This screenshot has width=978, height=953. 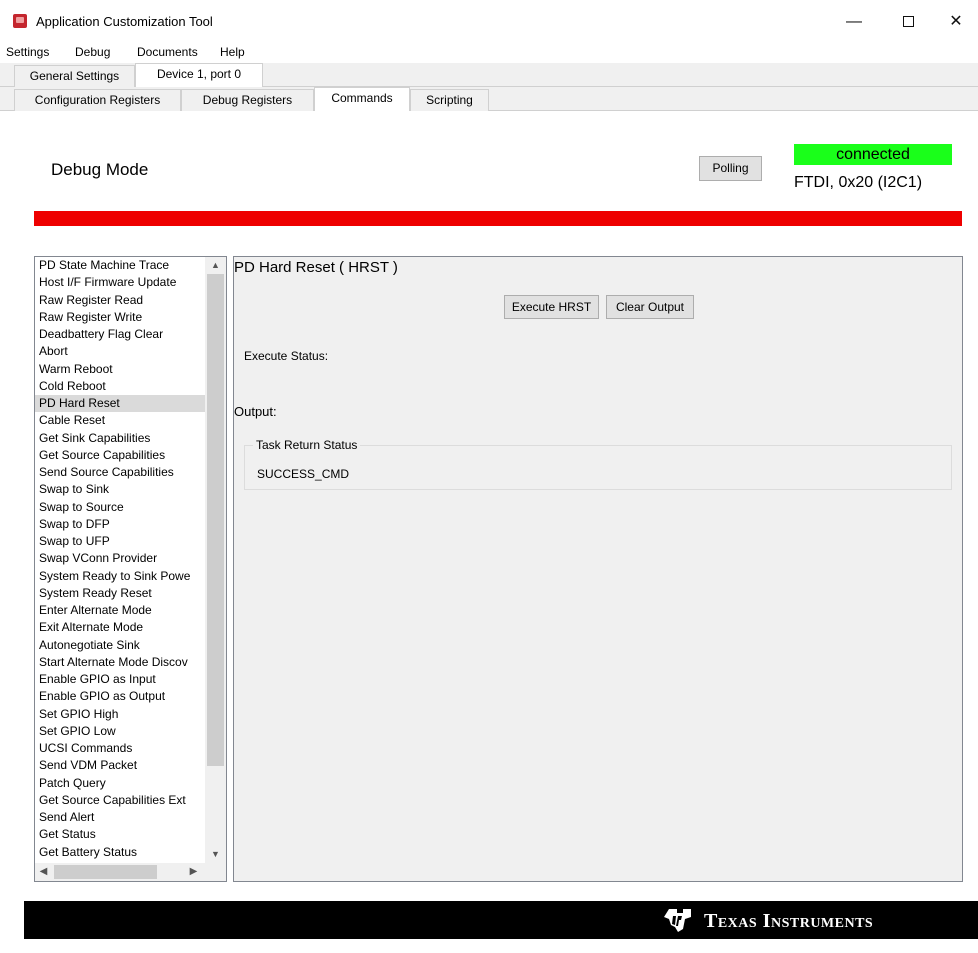 I want to click on list-item: System Ready to Sink Powe, so click(x=120, y=576).